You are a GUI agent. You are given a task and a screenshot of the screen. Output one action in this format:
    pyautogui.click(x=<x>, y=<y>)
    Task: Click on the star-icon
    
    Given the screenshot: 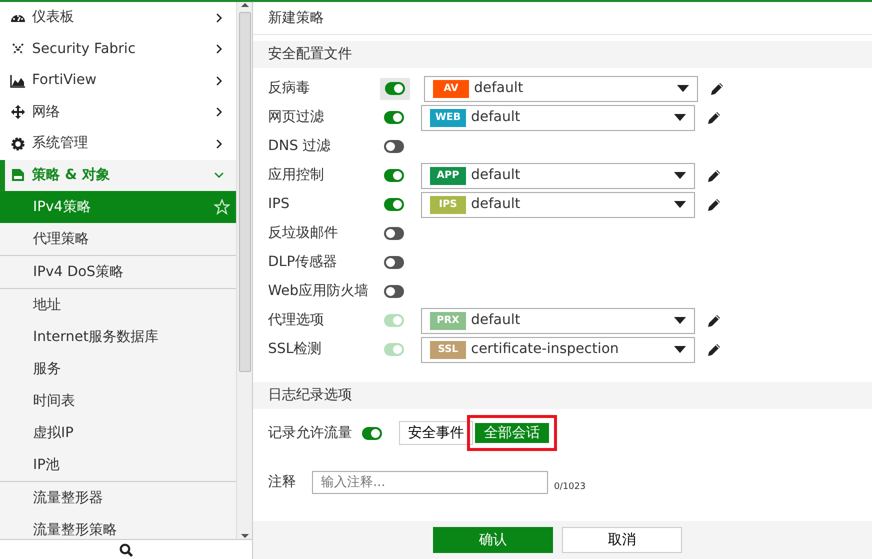 What is the action you would take?
    pyautogui.click(x=222, y=207)
    